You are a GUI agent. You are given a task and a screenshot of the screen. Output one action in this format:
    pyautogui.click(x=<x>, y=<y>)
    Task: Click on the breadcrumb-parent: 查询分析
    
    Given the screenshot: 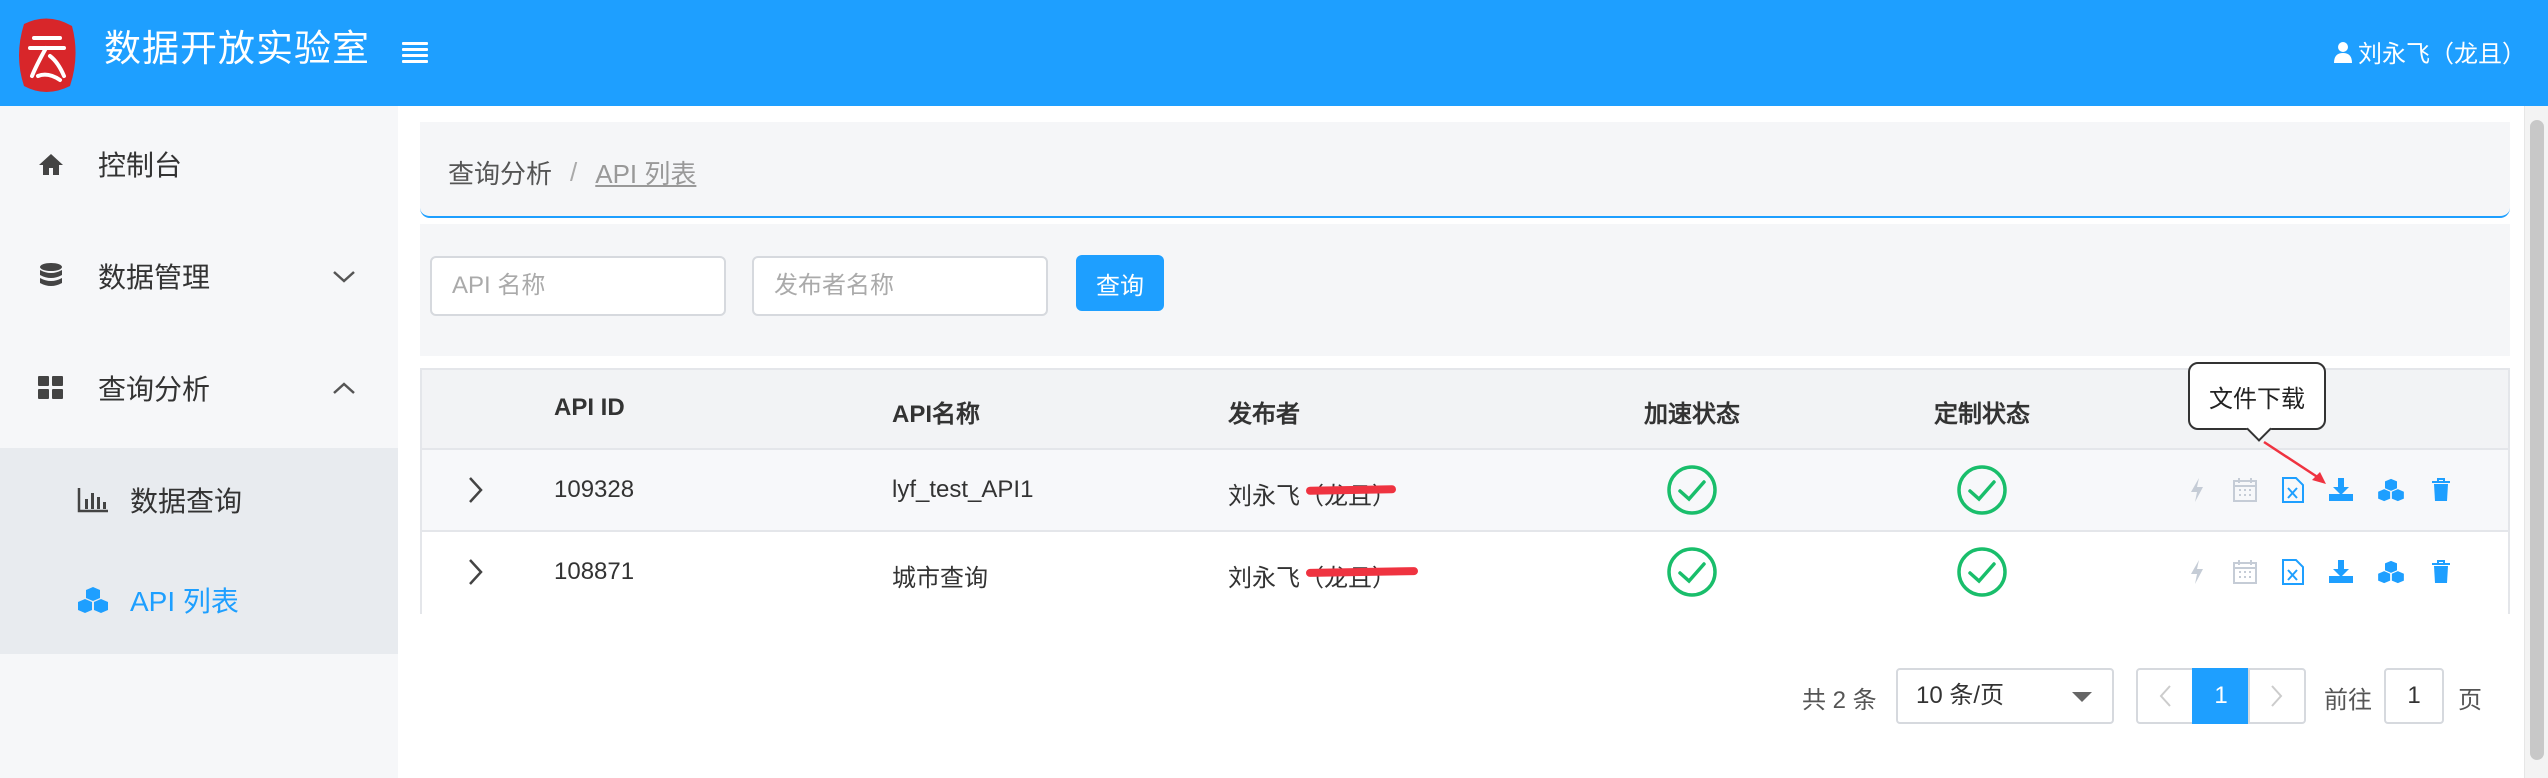 What is the action you would take?
    pyautogui.click(x=500, y=172)
    